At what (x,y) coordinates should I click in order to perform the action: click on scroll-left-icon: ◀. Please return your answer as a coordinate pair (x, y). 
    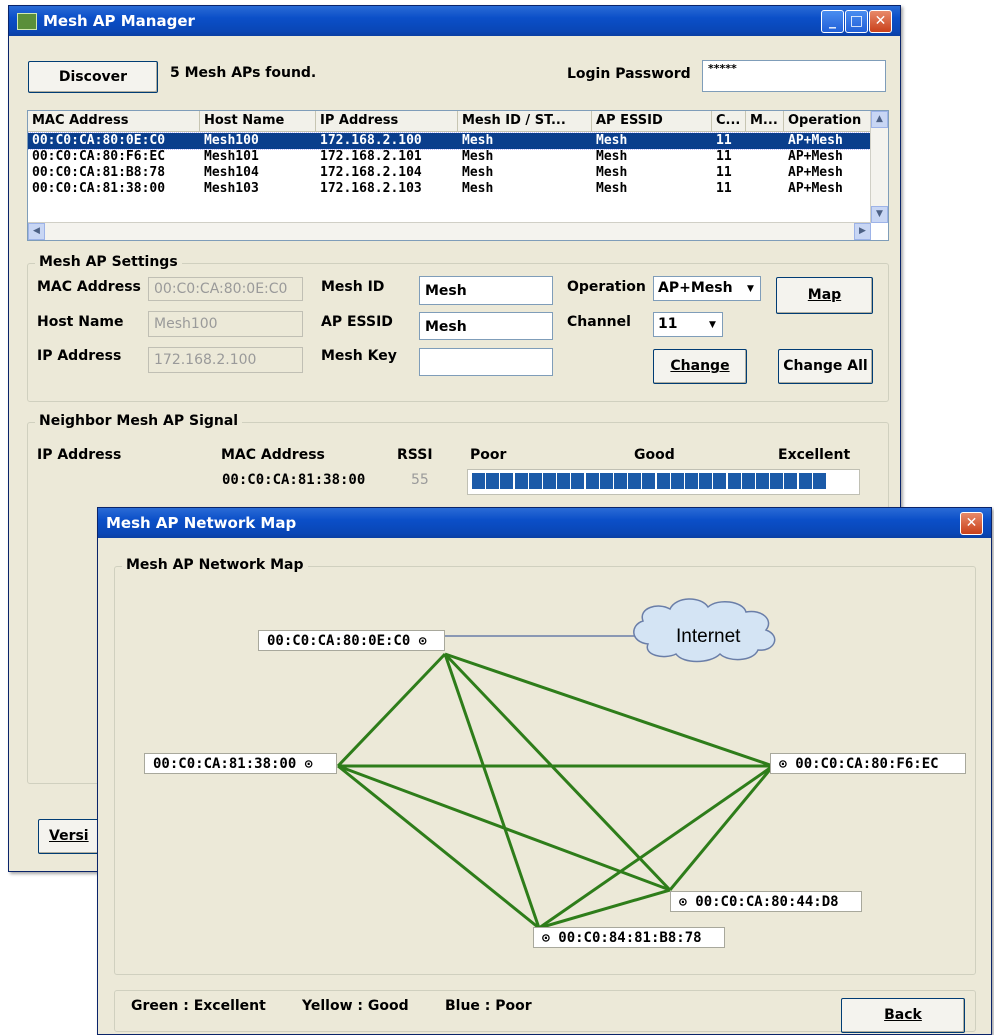
    Looking at the image, I should click on (36, 231).